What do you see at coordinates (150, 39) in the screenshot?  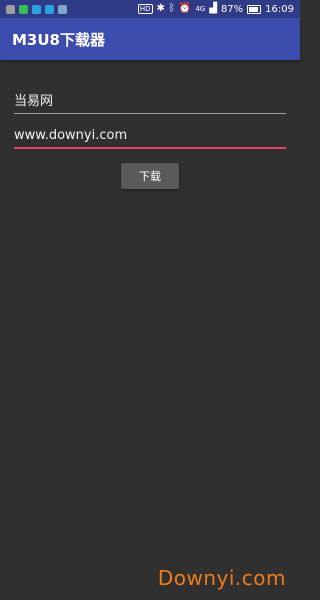 I see `app-bar: M3U8下载器` at bounding box center [150, 39].